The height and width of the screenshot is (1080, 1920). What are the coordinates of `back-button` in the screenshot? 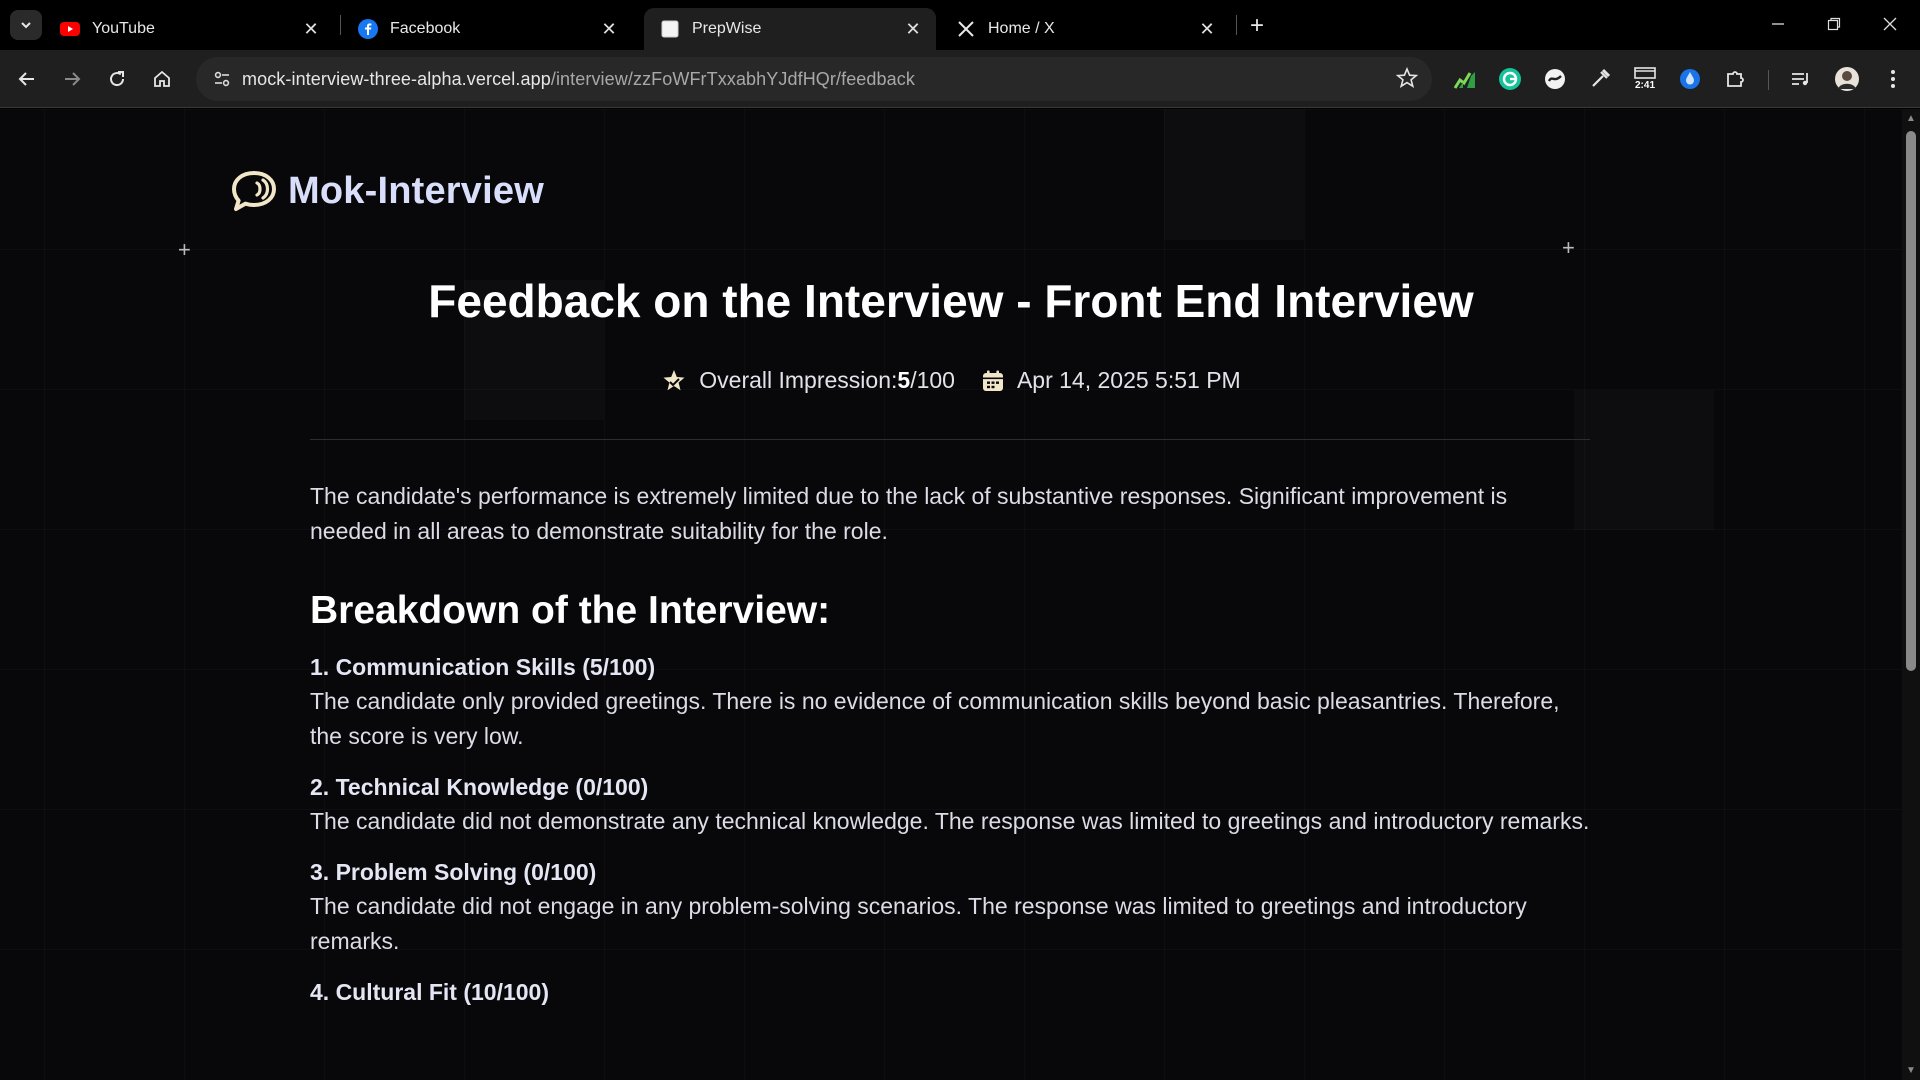 It's located at (27, 79).